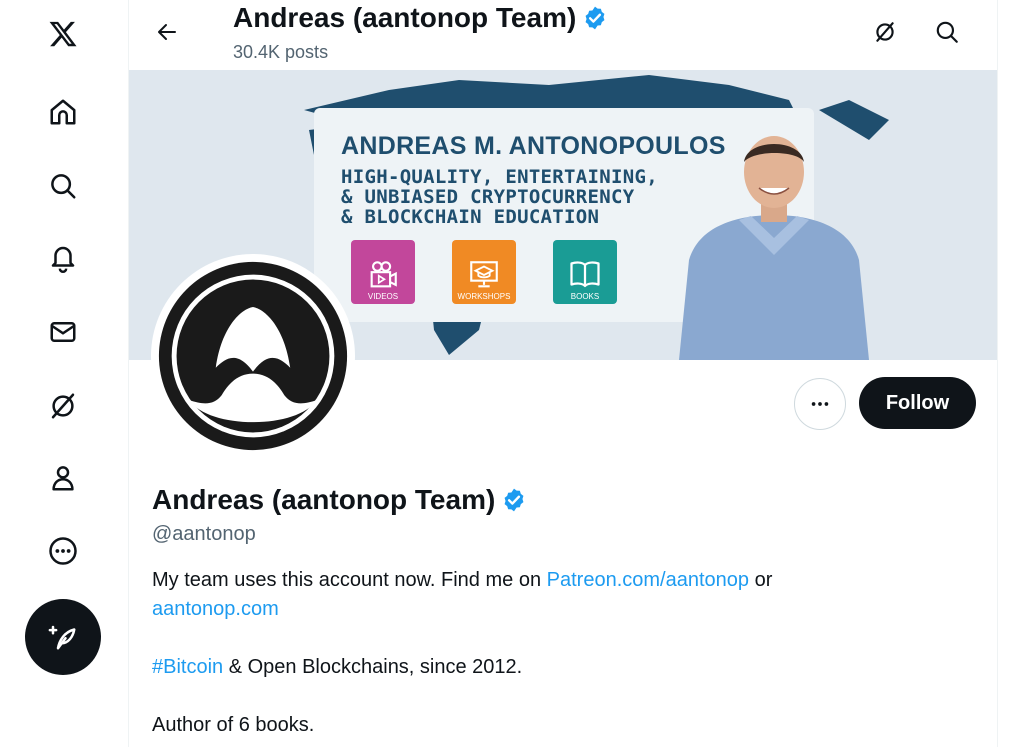 This screenshot has height=747, width=1024. What do you see at coordinates (488, 197) in the screenshot?
I see `banner-tagline-2: & UNBIASED CRYPTOCURRENCY` at bounding box center [488, 197].